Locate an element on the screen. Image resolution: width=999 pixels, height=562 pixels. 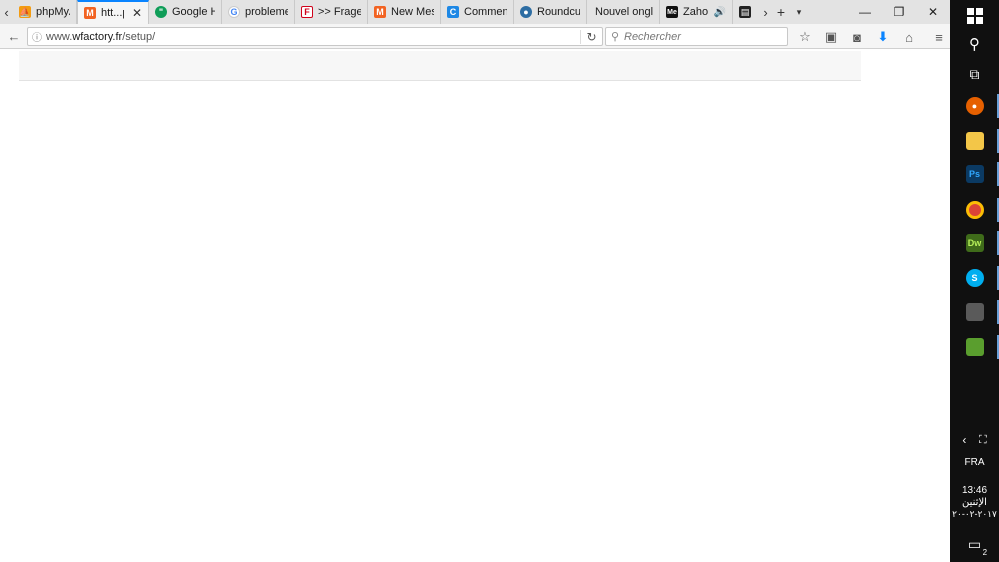
tab-zaho: Me Zaho ... 🔊 is located at coordinates (696, 12).